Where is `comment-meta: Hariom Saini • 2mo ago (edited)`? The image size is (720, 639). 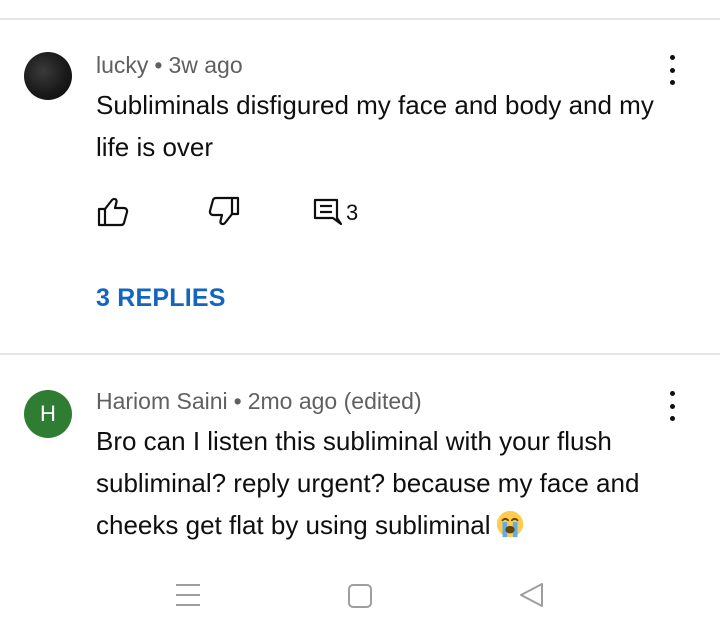 comment-meta: Hariom Saini • 2mo ago (edited) is located at coordinates (259, 401).